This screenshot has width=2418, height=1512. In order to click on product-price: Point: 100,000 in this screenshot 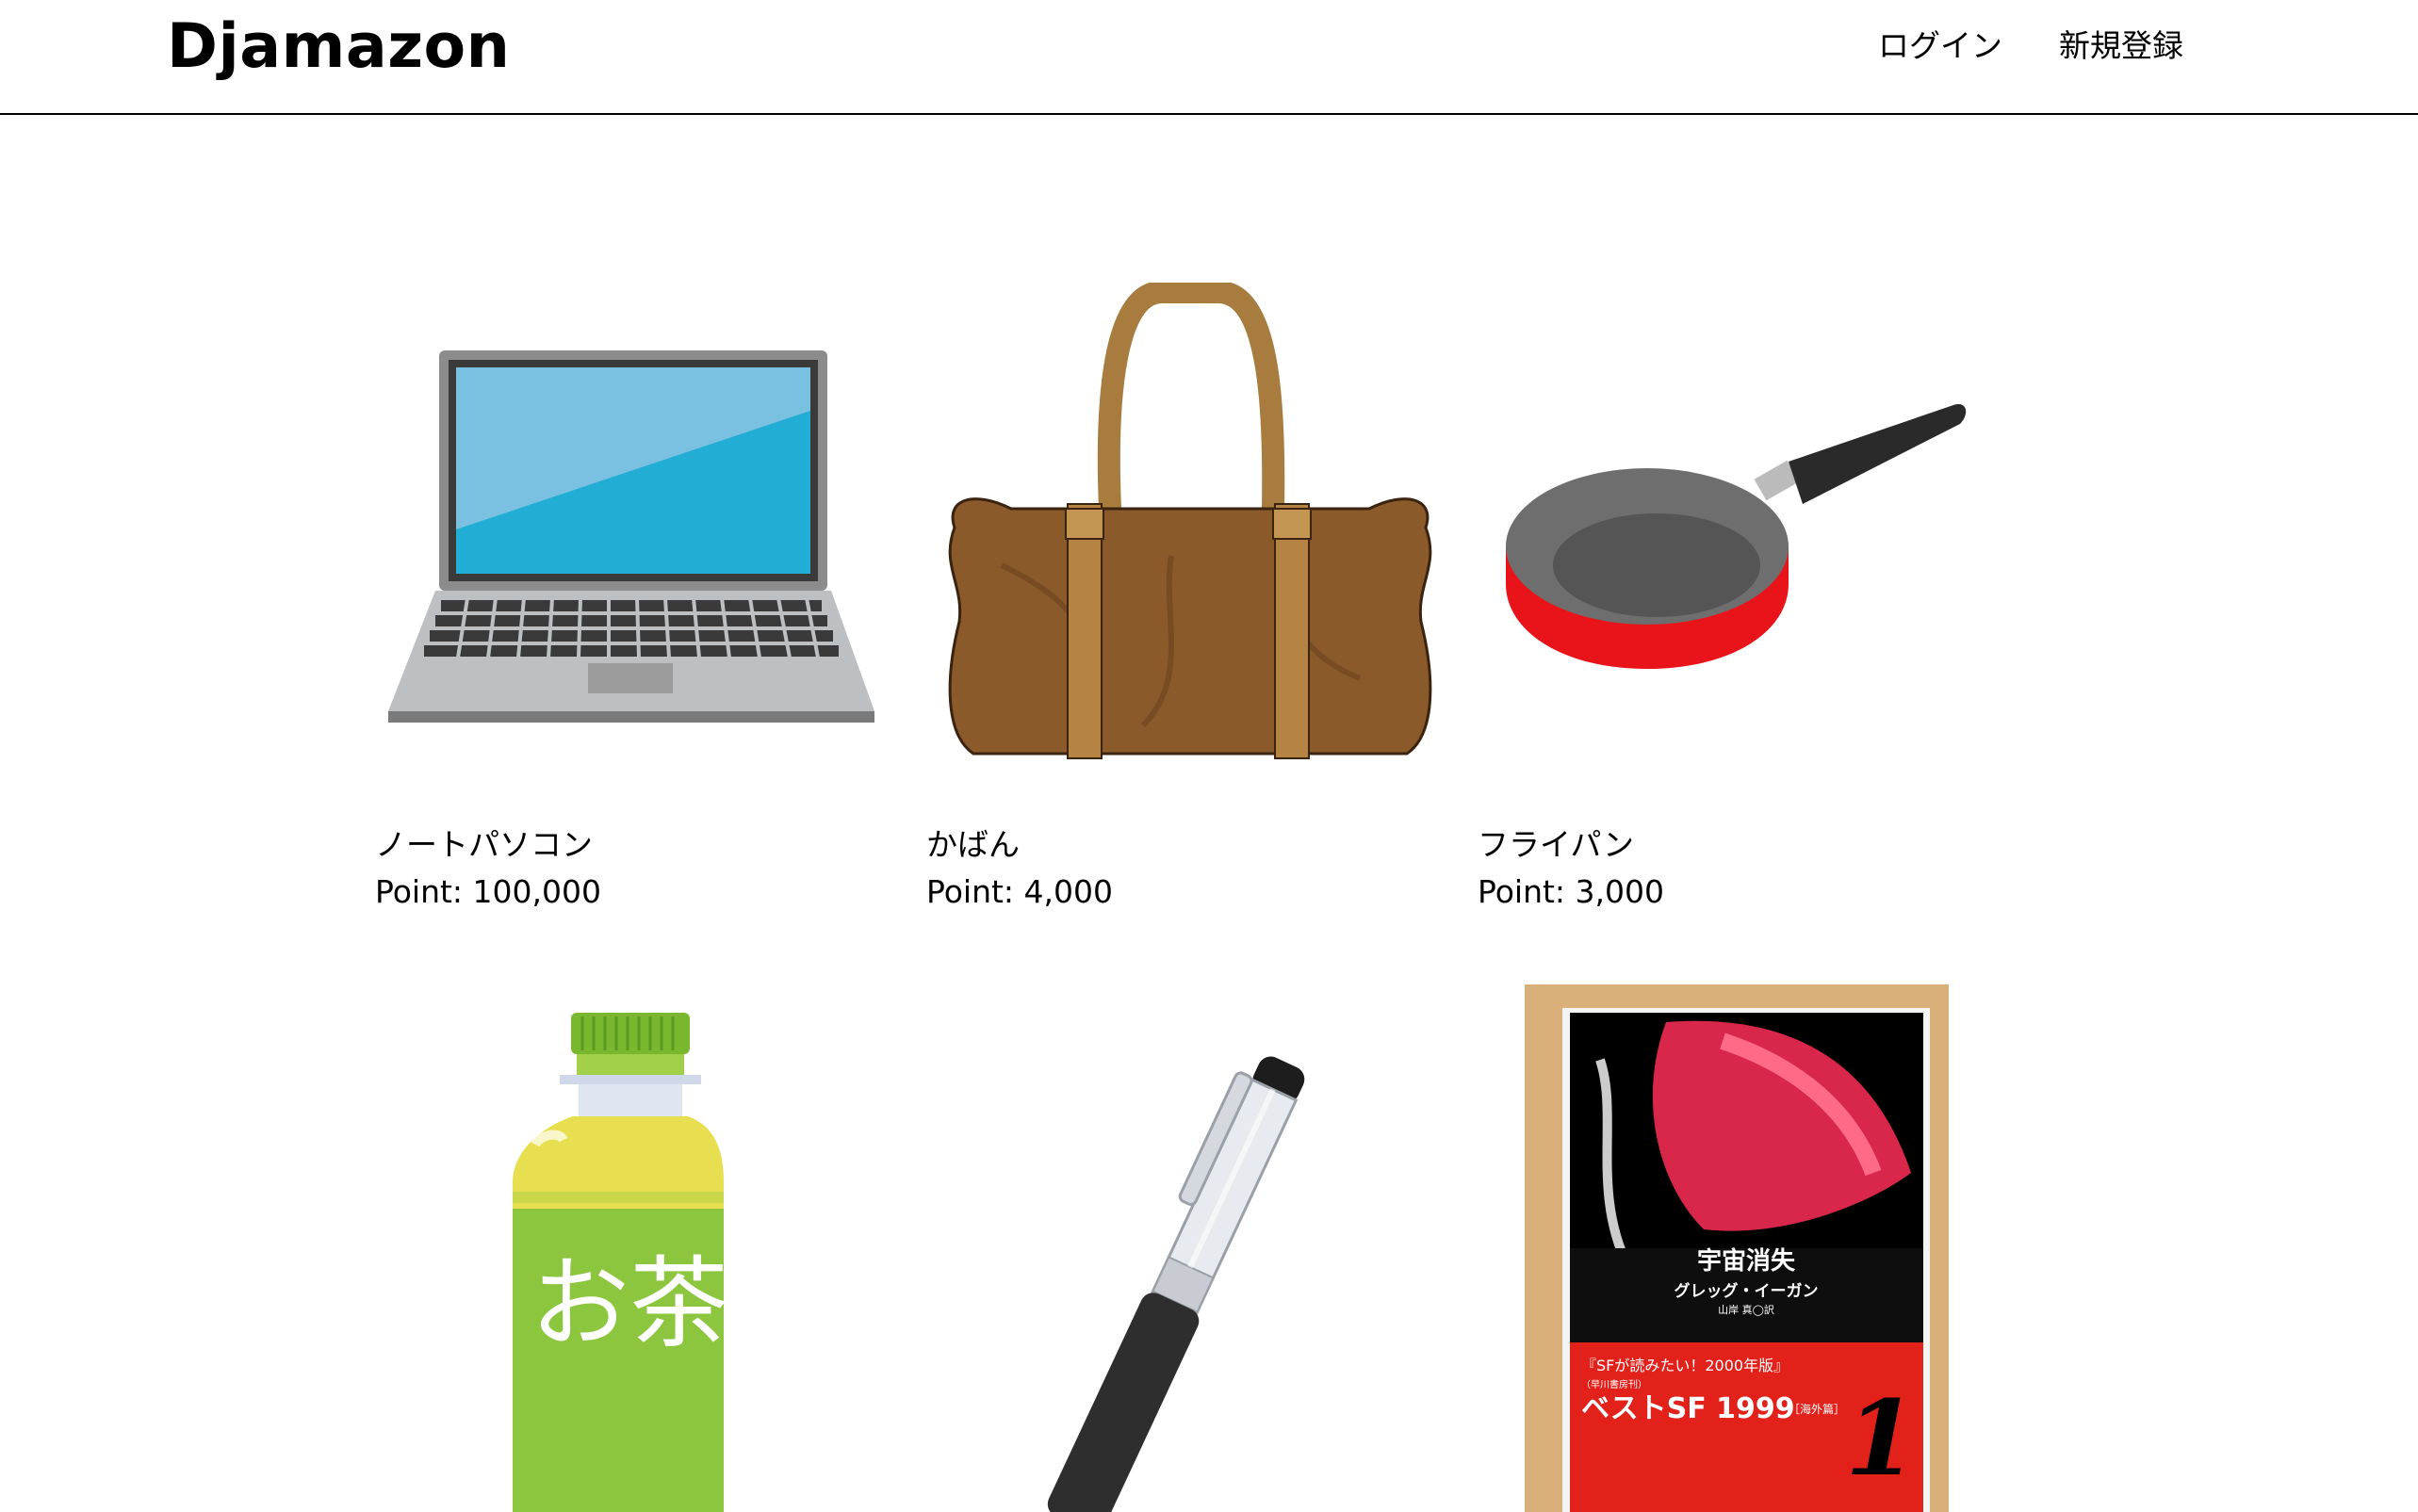, I will do `click(488, 891)`.